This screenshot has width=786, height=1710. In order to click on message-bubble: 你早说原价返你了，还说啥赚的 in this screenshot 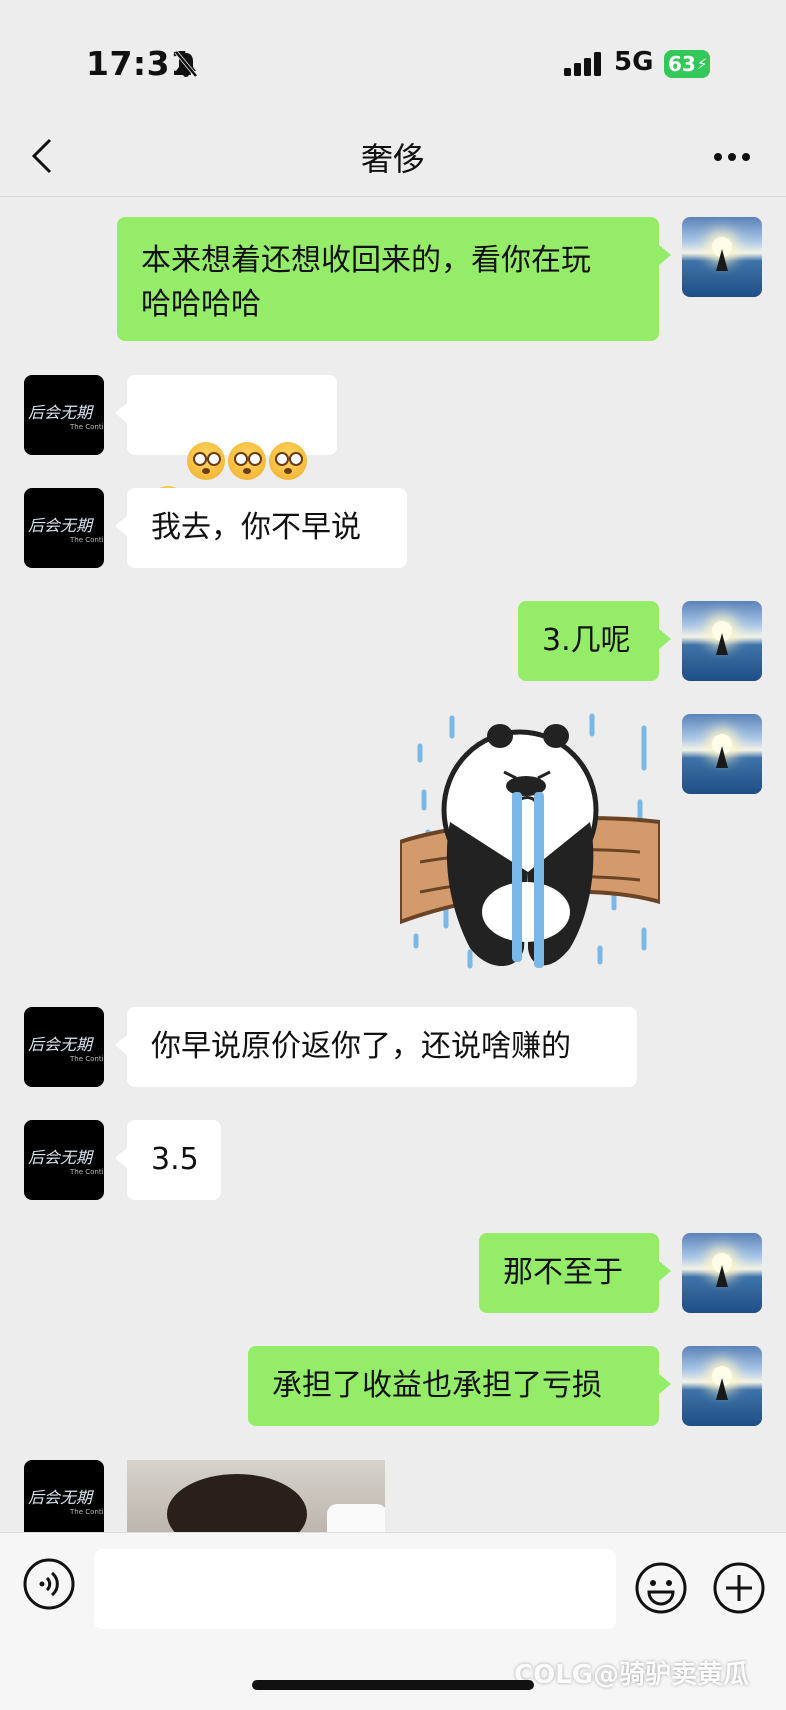, I will do `click(376, 1047)`.